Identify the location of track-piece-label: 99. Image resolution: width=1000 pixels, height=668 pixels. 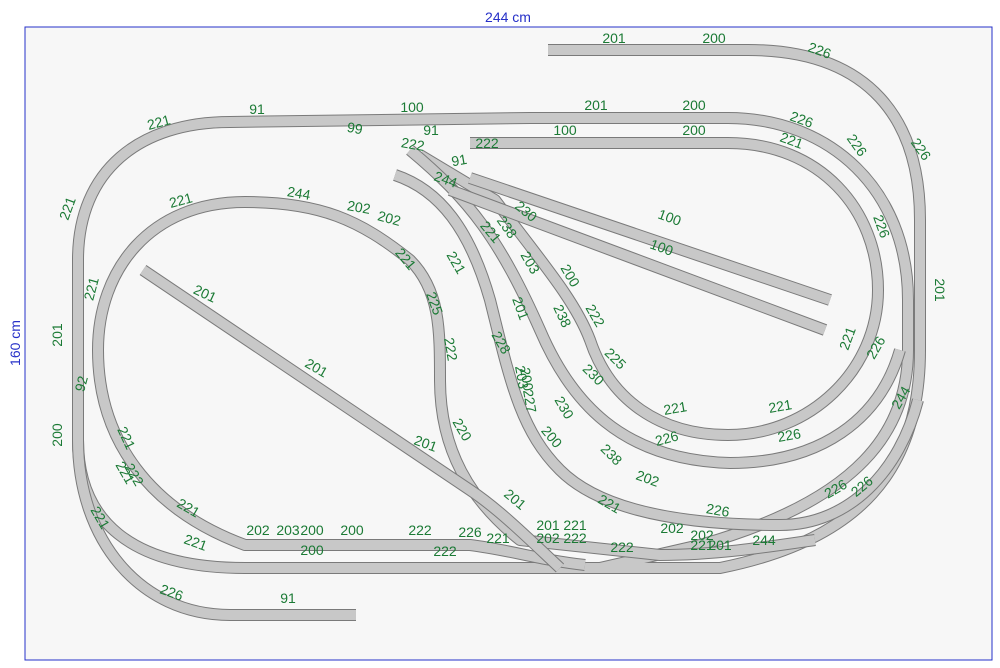
(355, 128).